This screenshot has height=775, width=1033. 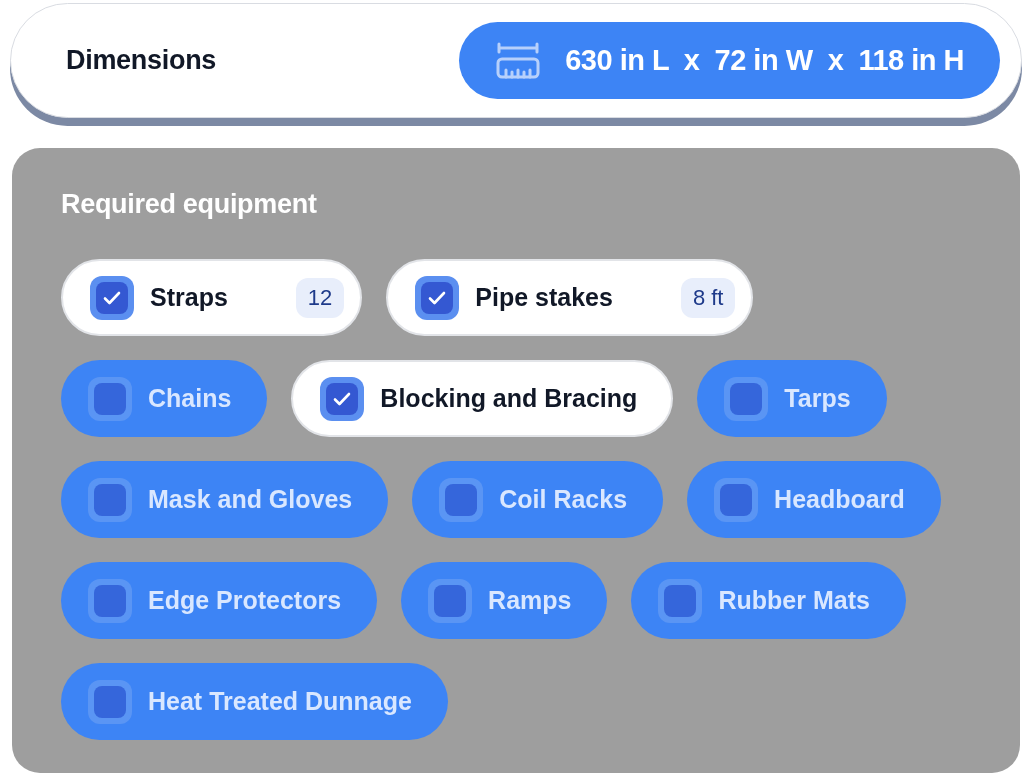 What do you see at coordinates (245, 600) in the screenshot?
I see `equipment-label: Edge Protectors` at bounding box center [245, 600].